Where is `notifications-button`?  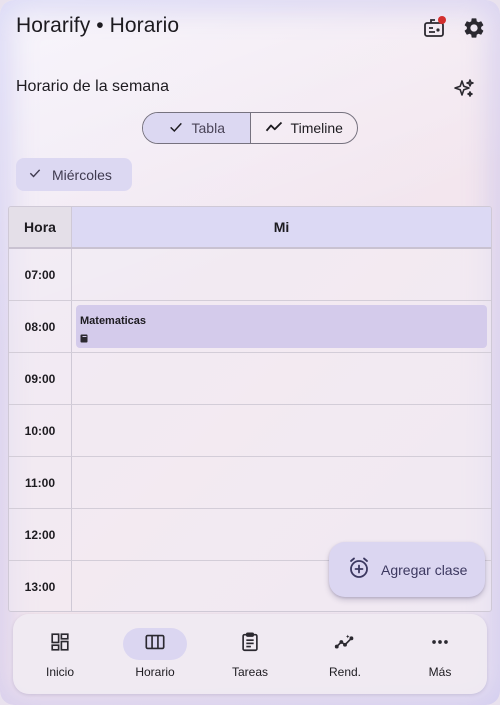
notifications-button is located at coordinates (434, 28).